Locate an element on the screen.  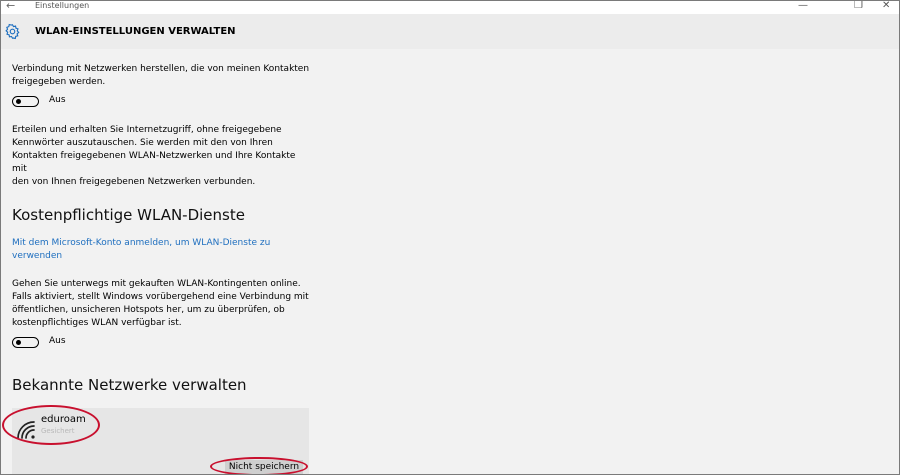
network-status: Gesichert is located at coordinates (58, 431).